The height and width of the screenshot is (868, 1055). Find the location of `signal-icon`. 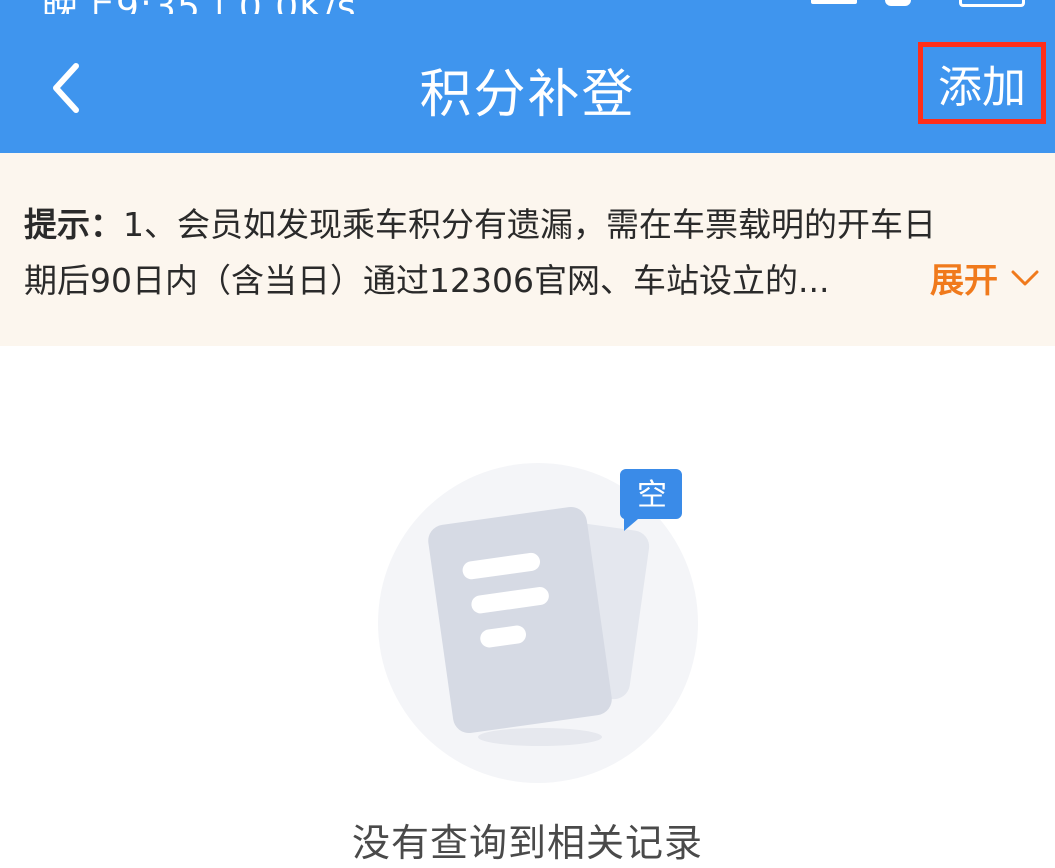

signal-icon is located at coordinates (834, 2).